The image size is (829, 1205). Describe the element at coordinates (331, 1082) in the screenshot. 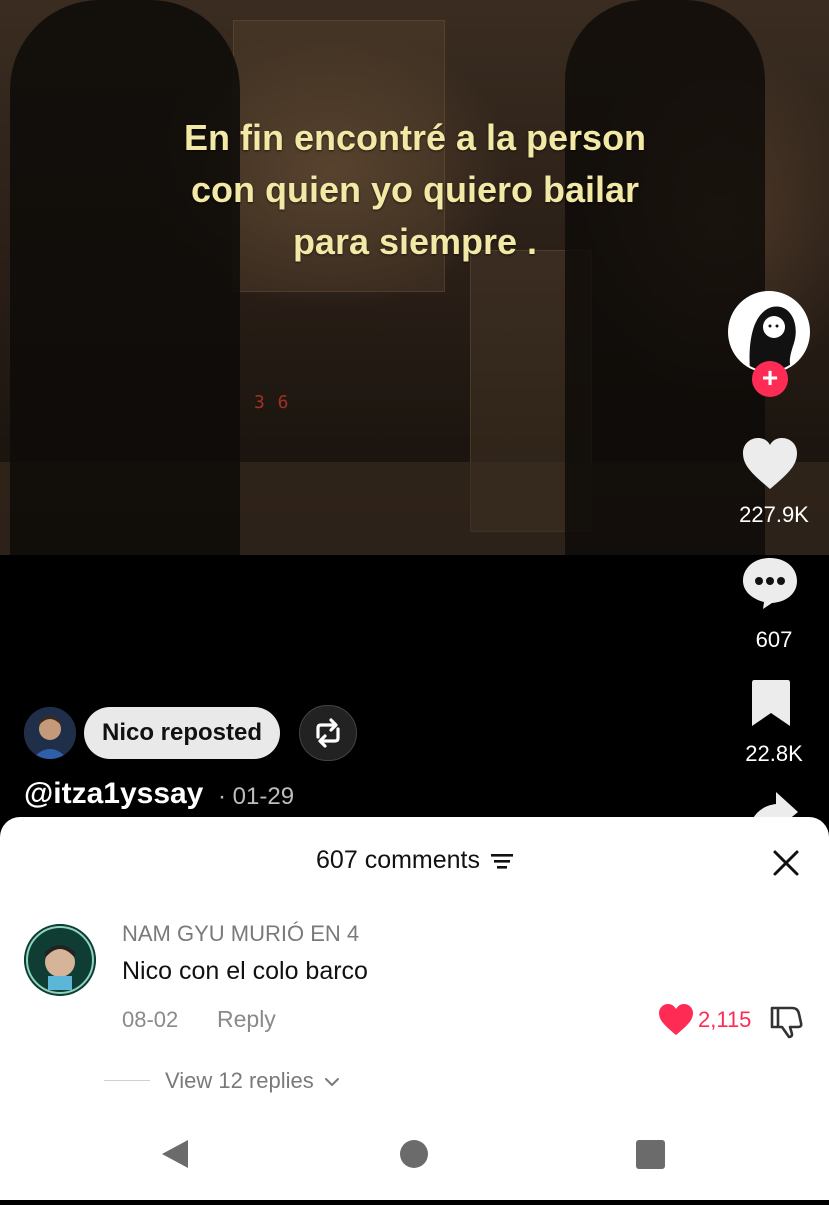

I see `chevron-down-icon` at that location.